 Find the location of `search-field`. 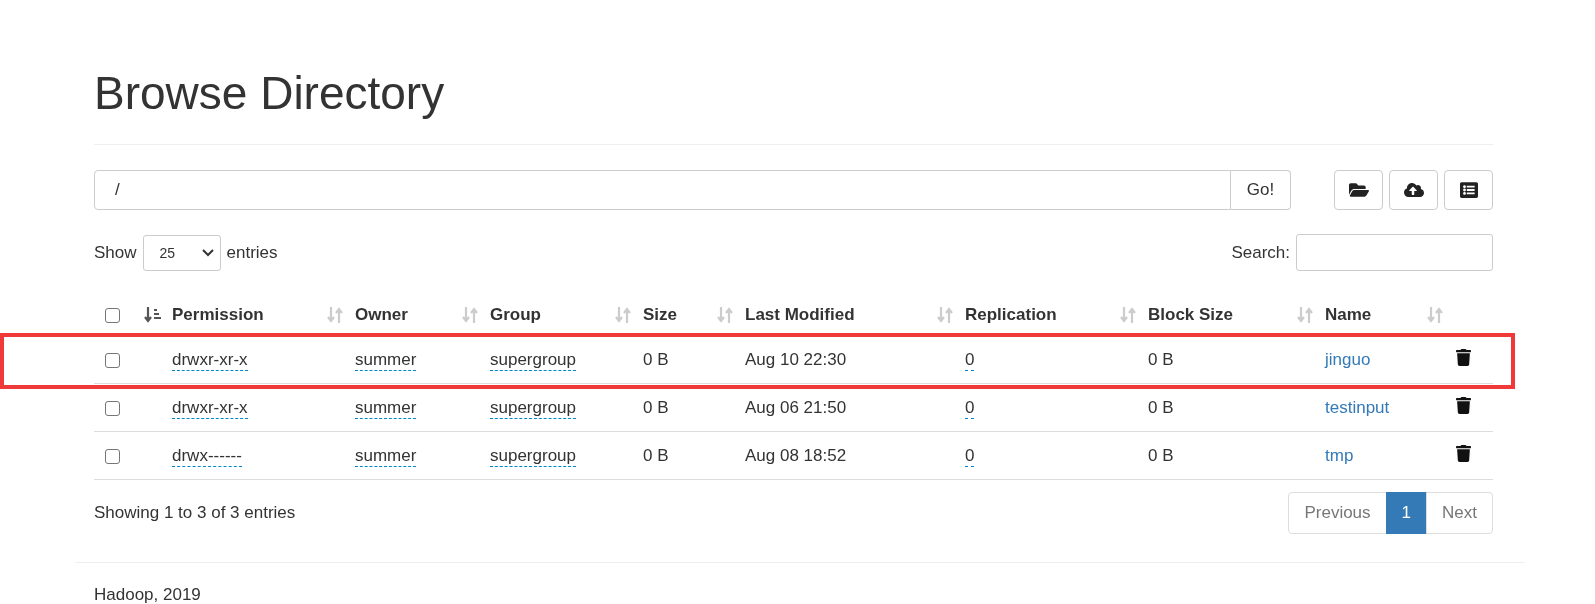

search-field is located at coordinates (1394, 252).